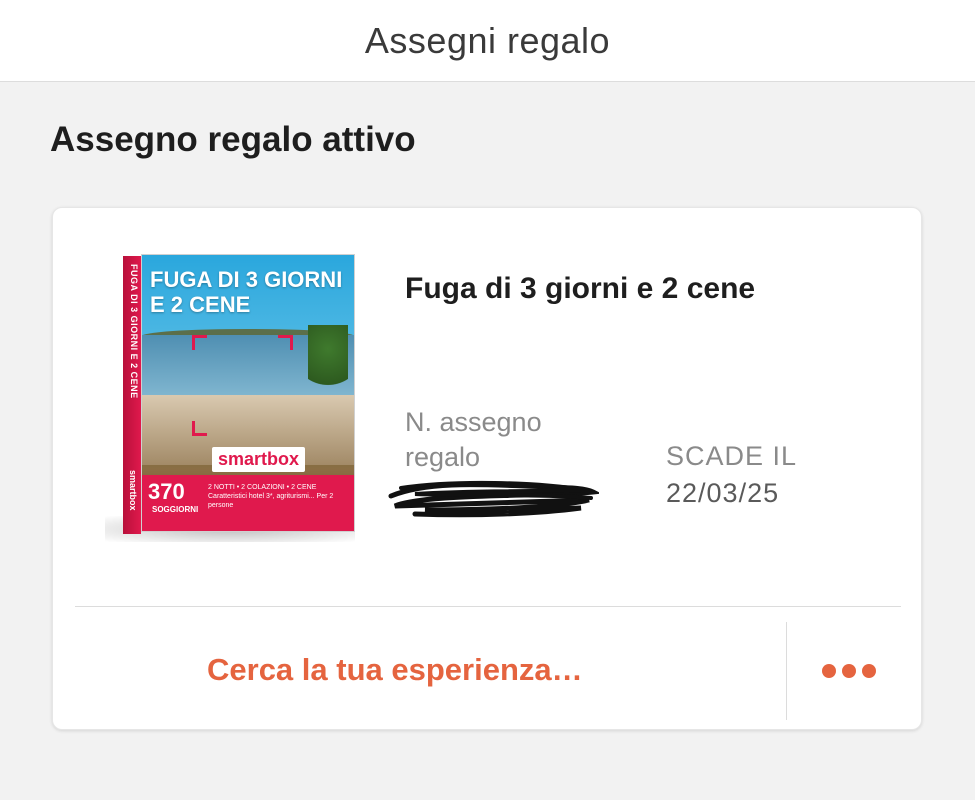 Image resolution: width=975 pixels, height=800 pixels. What do you see at coordinates (473, 439) in the screenshot?
I see `voucher-number-label: N. assegno regalo` at bounding box center [473, 439].